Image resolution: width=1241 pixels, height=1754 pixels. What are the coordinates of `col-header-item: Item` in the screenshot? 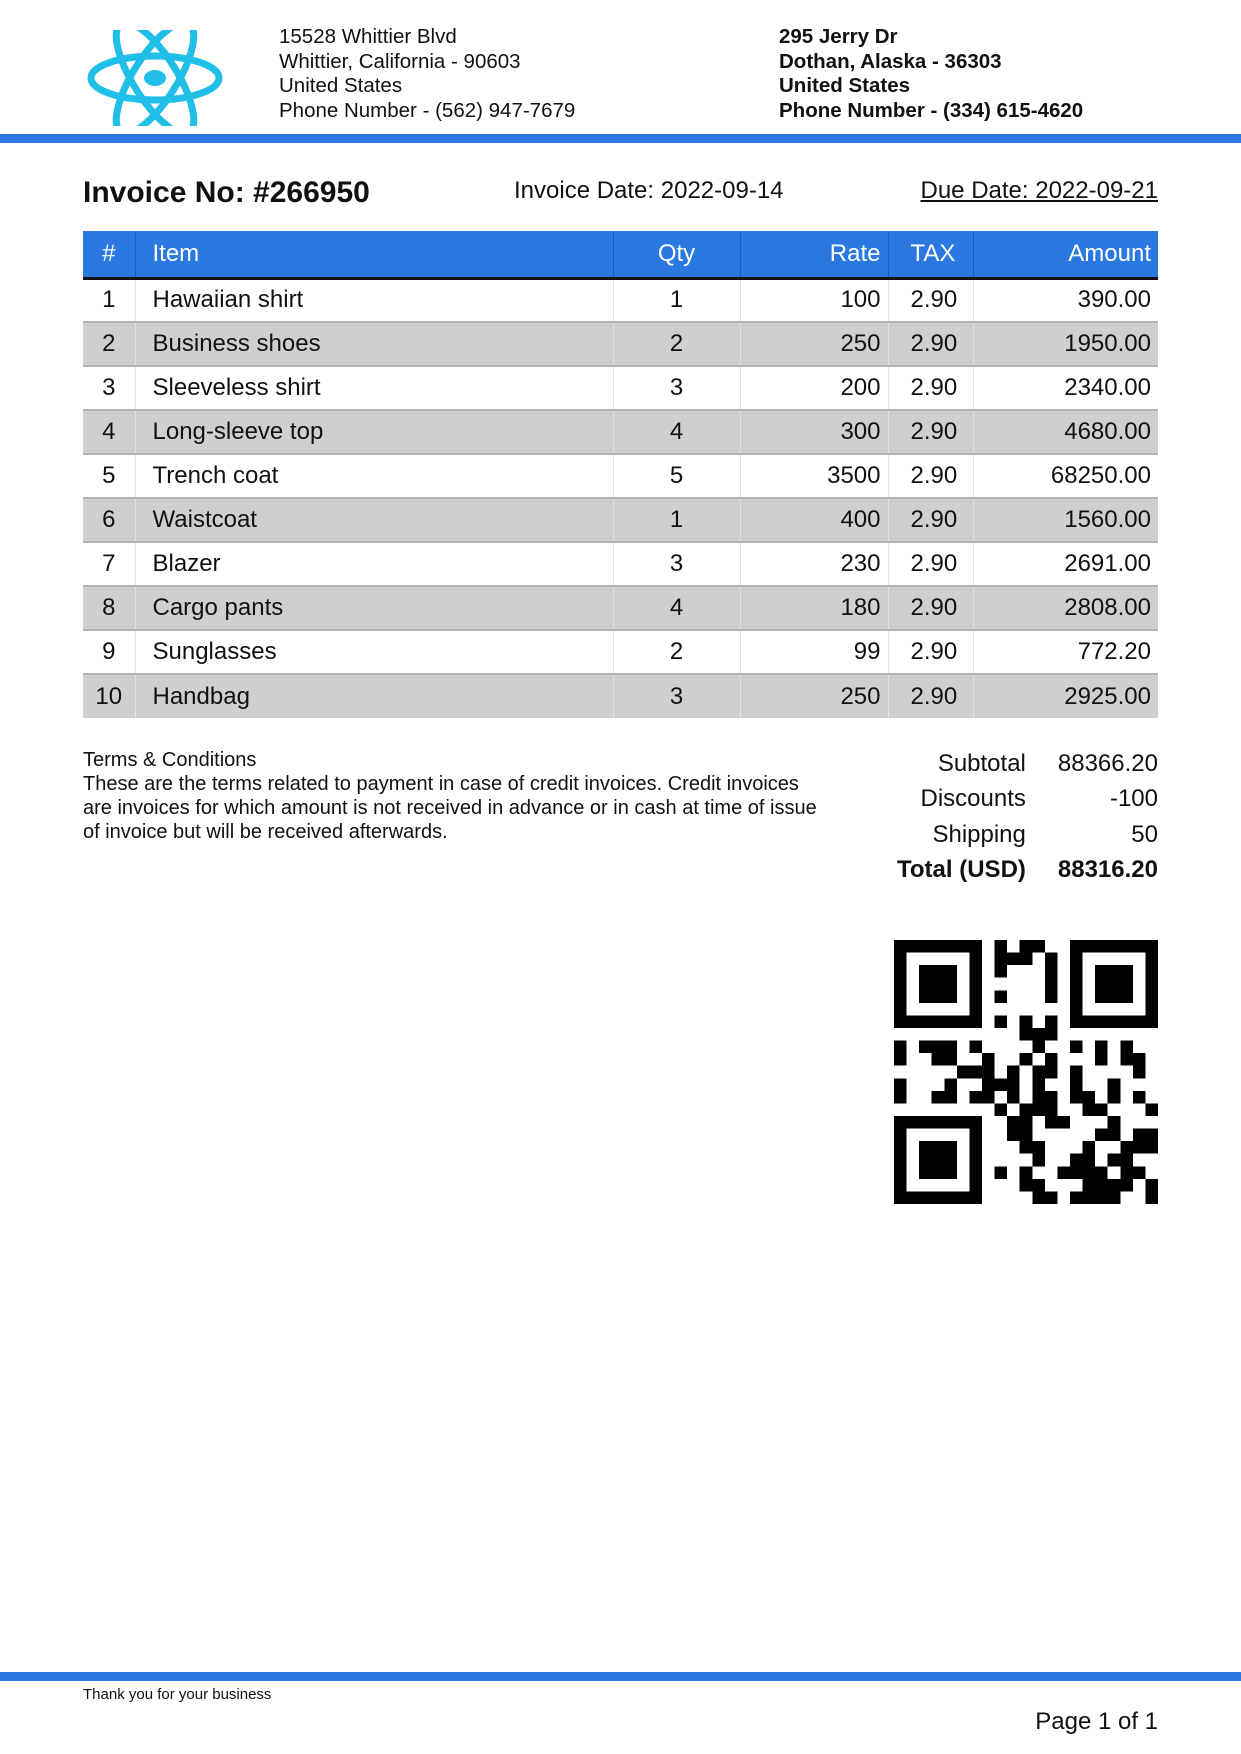 It's located at (374, 255).